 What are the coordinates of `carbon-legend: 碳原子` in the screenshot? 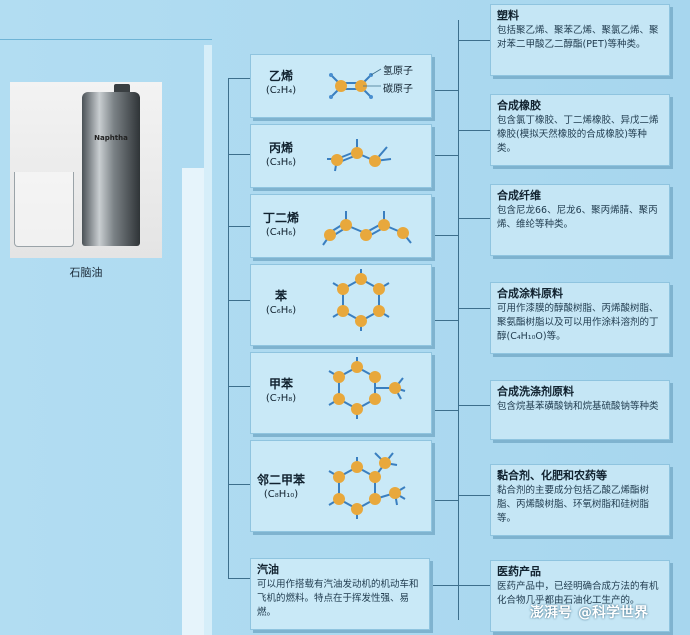 It's located at (398, 89).